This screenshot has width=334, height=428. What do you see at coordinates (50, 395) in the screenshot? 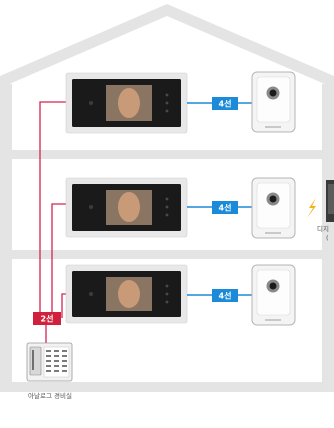
I see `guard-room-caption: 아날로그 경비실` at bounding box center [50, 395].